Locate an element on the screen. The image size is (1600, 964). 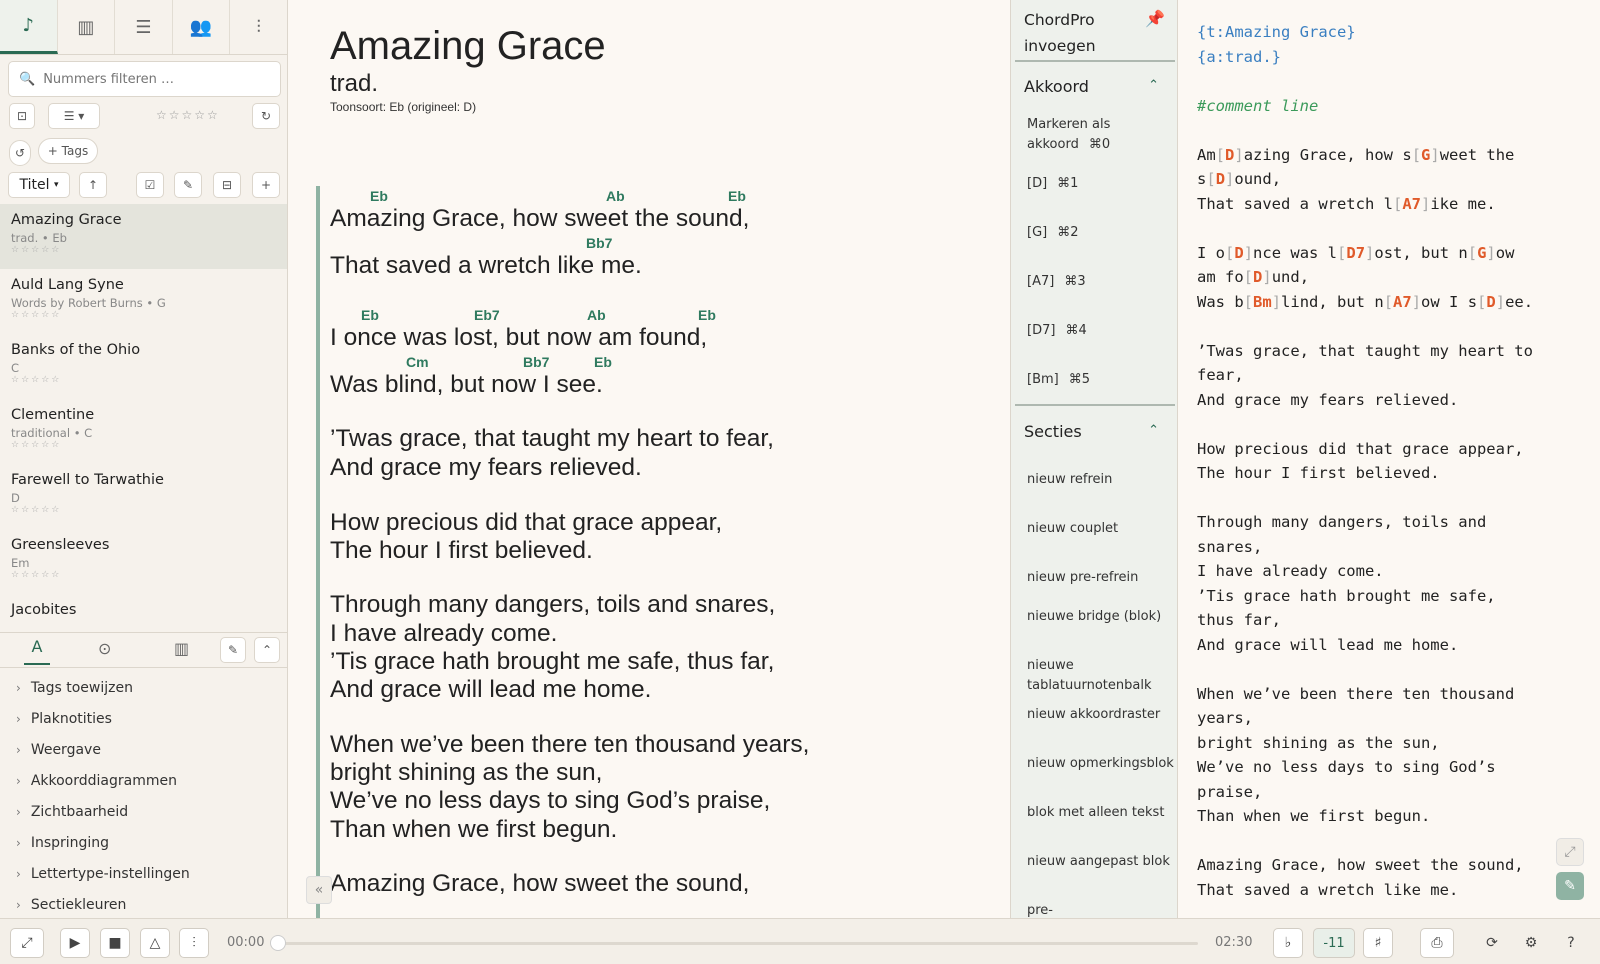
metronome-button: △ is located at coordinates (155, 943).